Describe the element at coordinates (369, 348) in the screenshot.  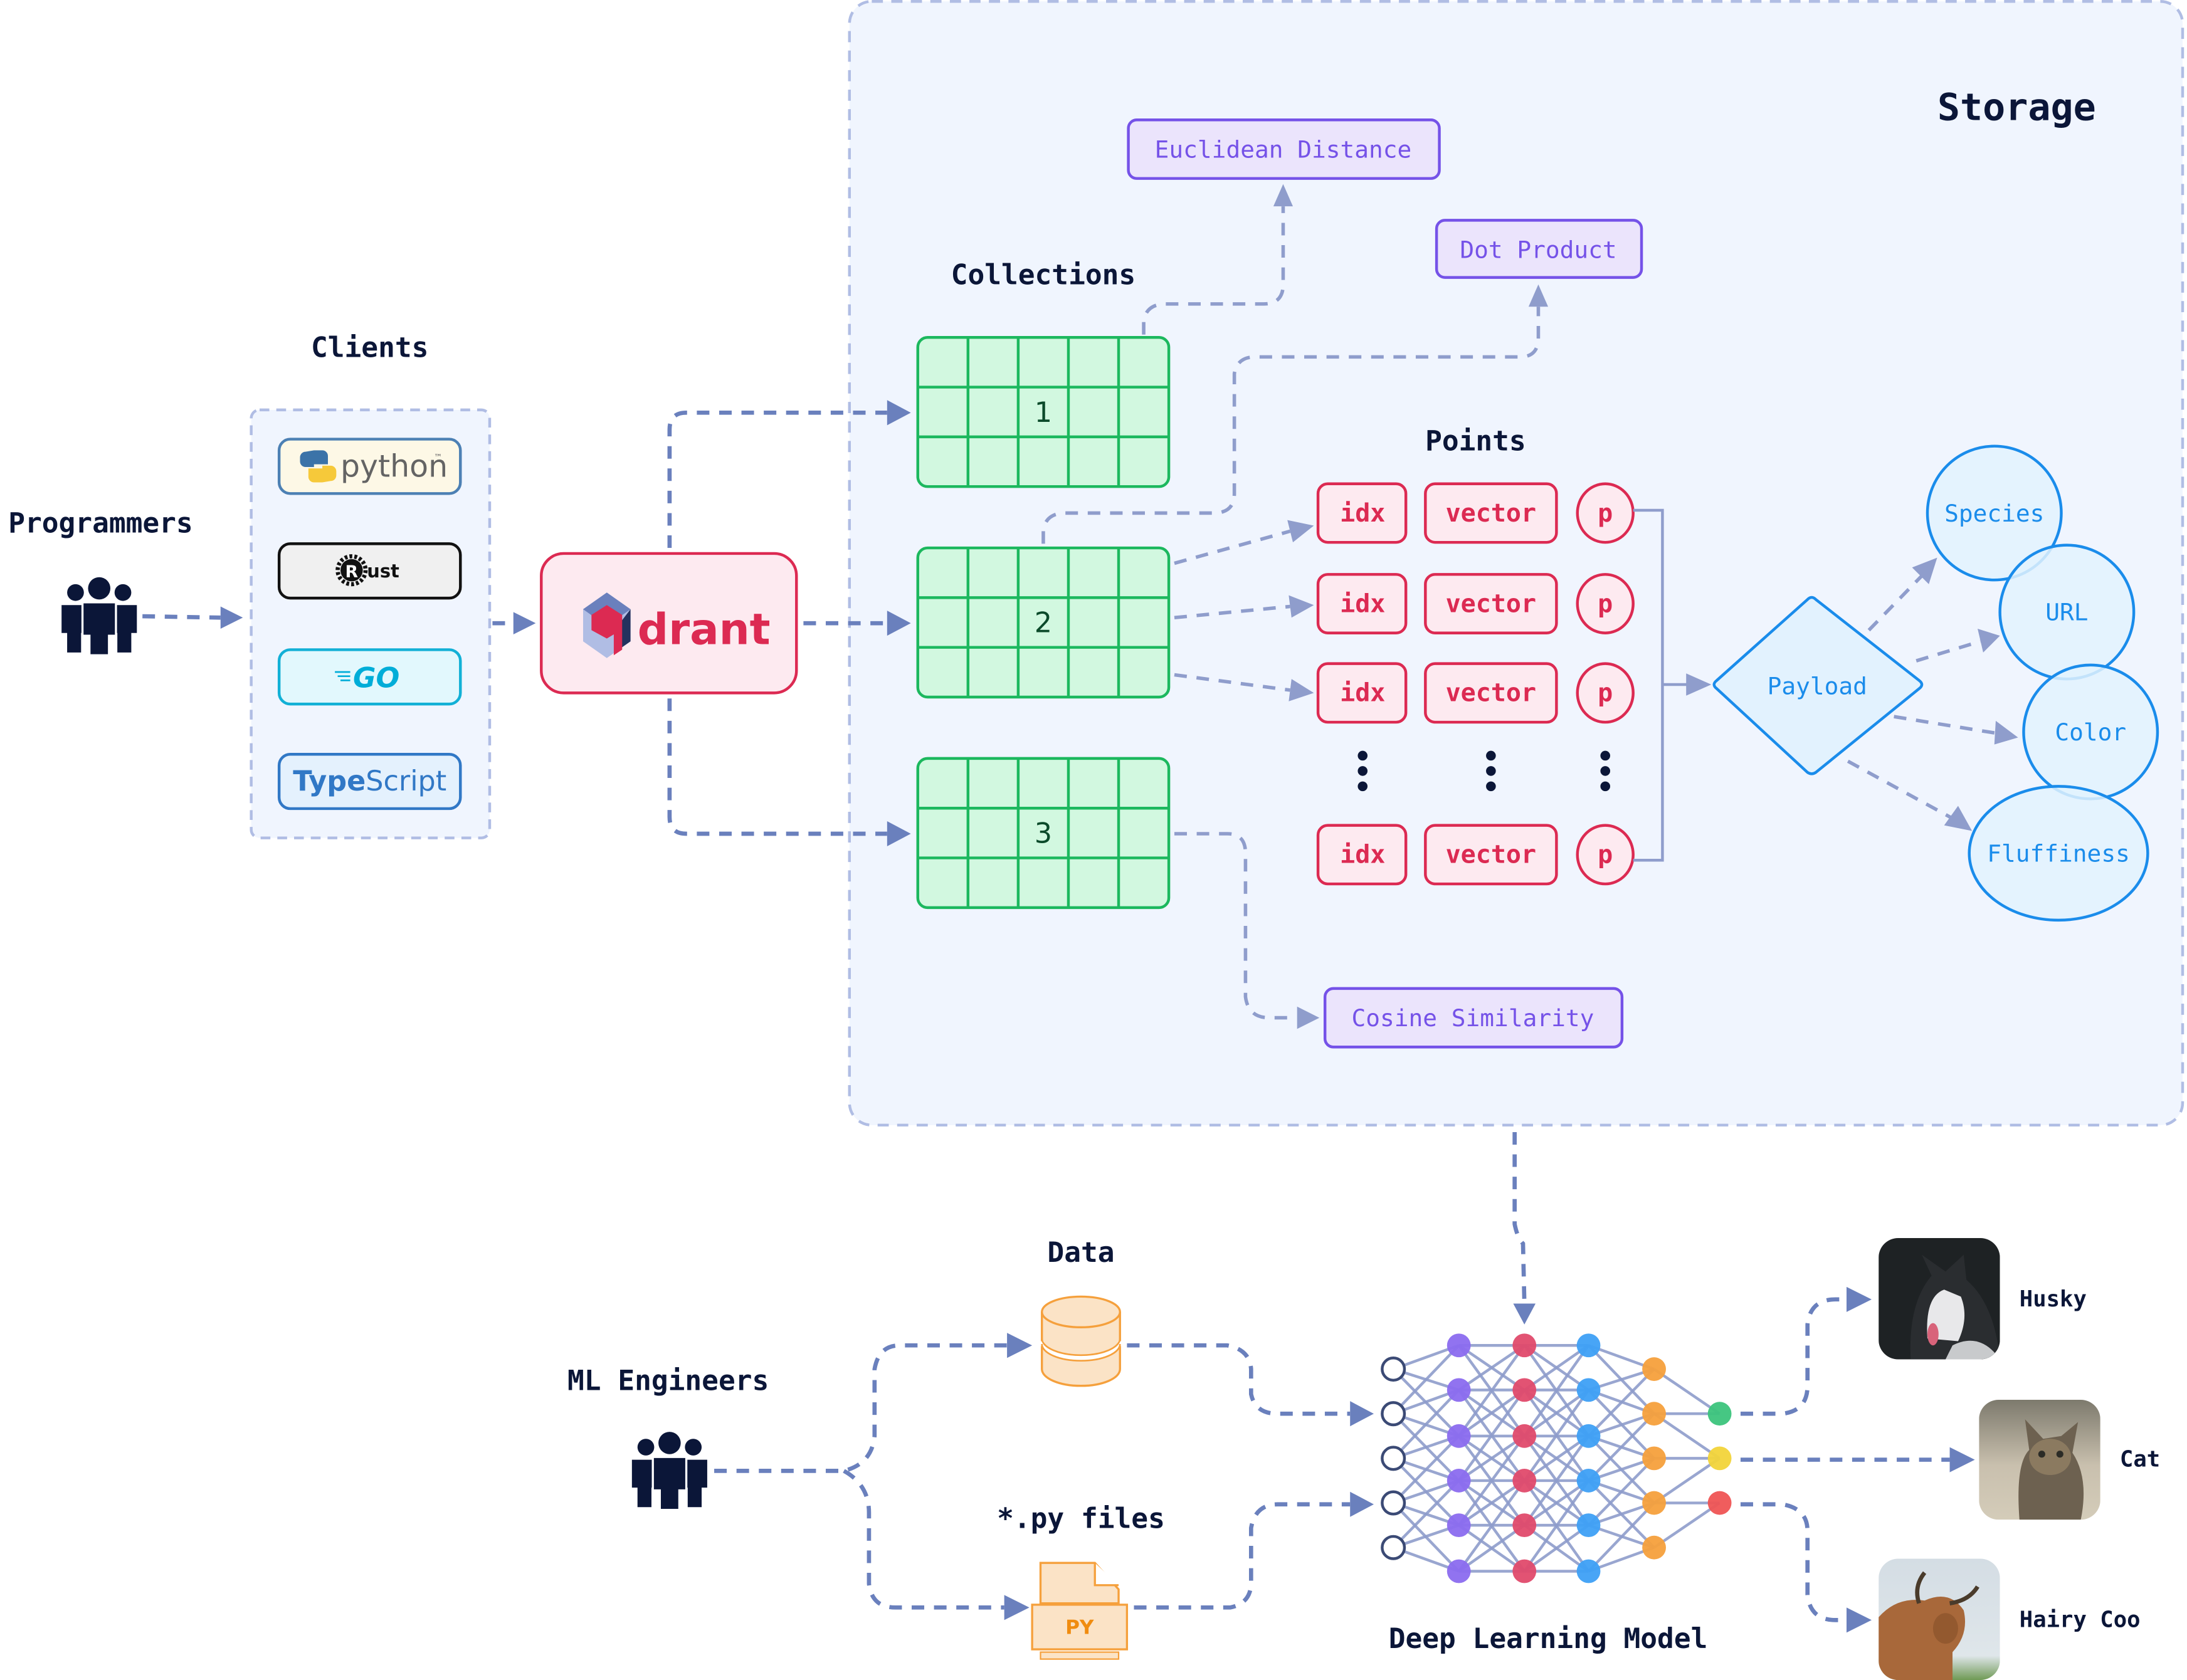
I see `clients-title: Clients` at that location.